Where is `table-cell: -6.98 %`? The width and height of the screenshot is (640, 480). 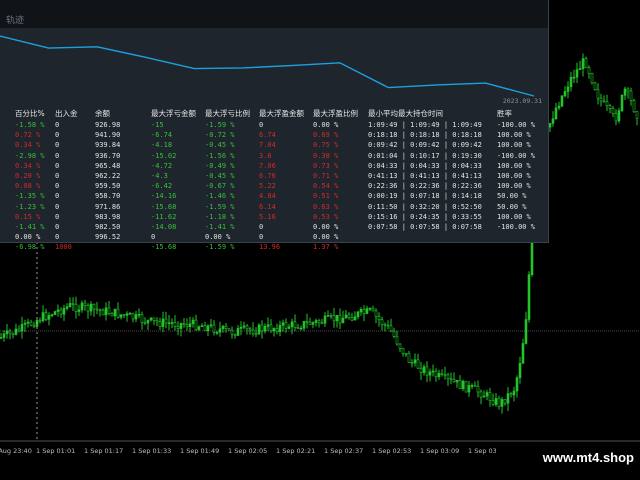 table-cell: -6.98 % is located at coordinates (30, 247).